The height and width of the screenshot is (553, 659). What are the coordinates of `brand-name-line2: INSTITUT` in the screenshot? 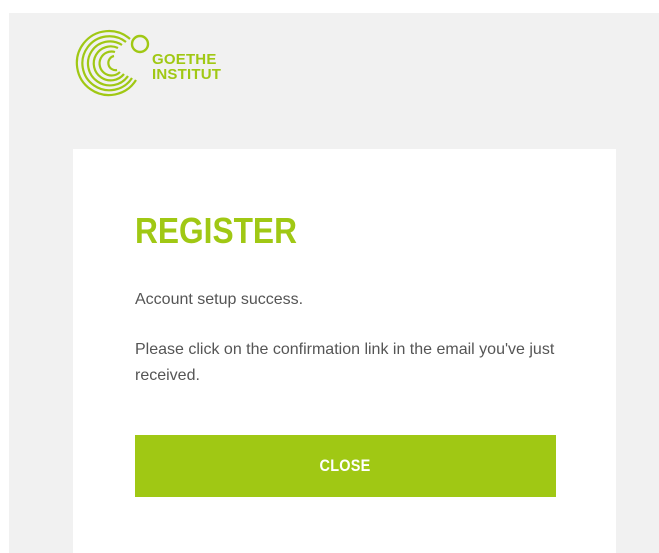 It's located at (187, 74).